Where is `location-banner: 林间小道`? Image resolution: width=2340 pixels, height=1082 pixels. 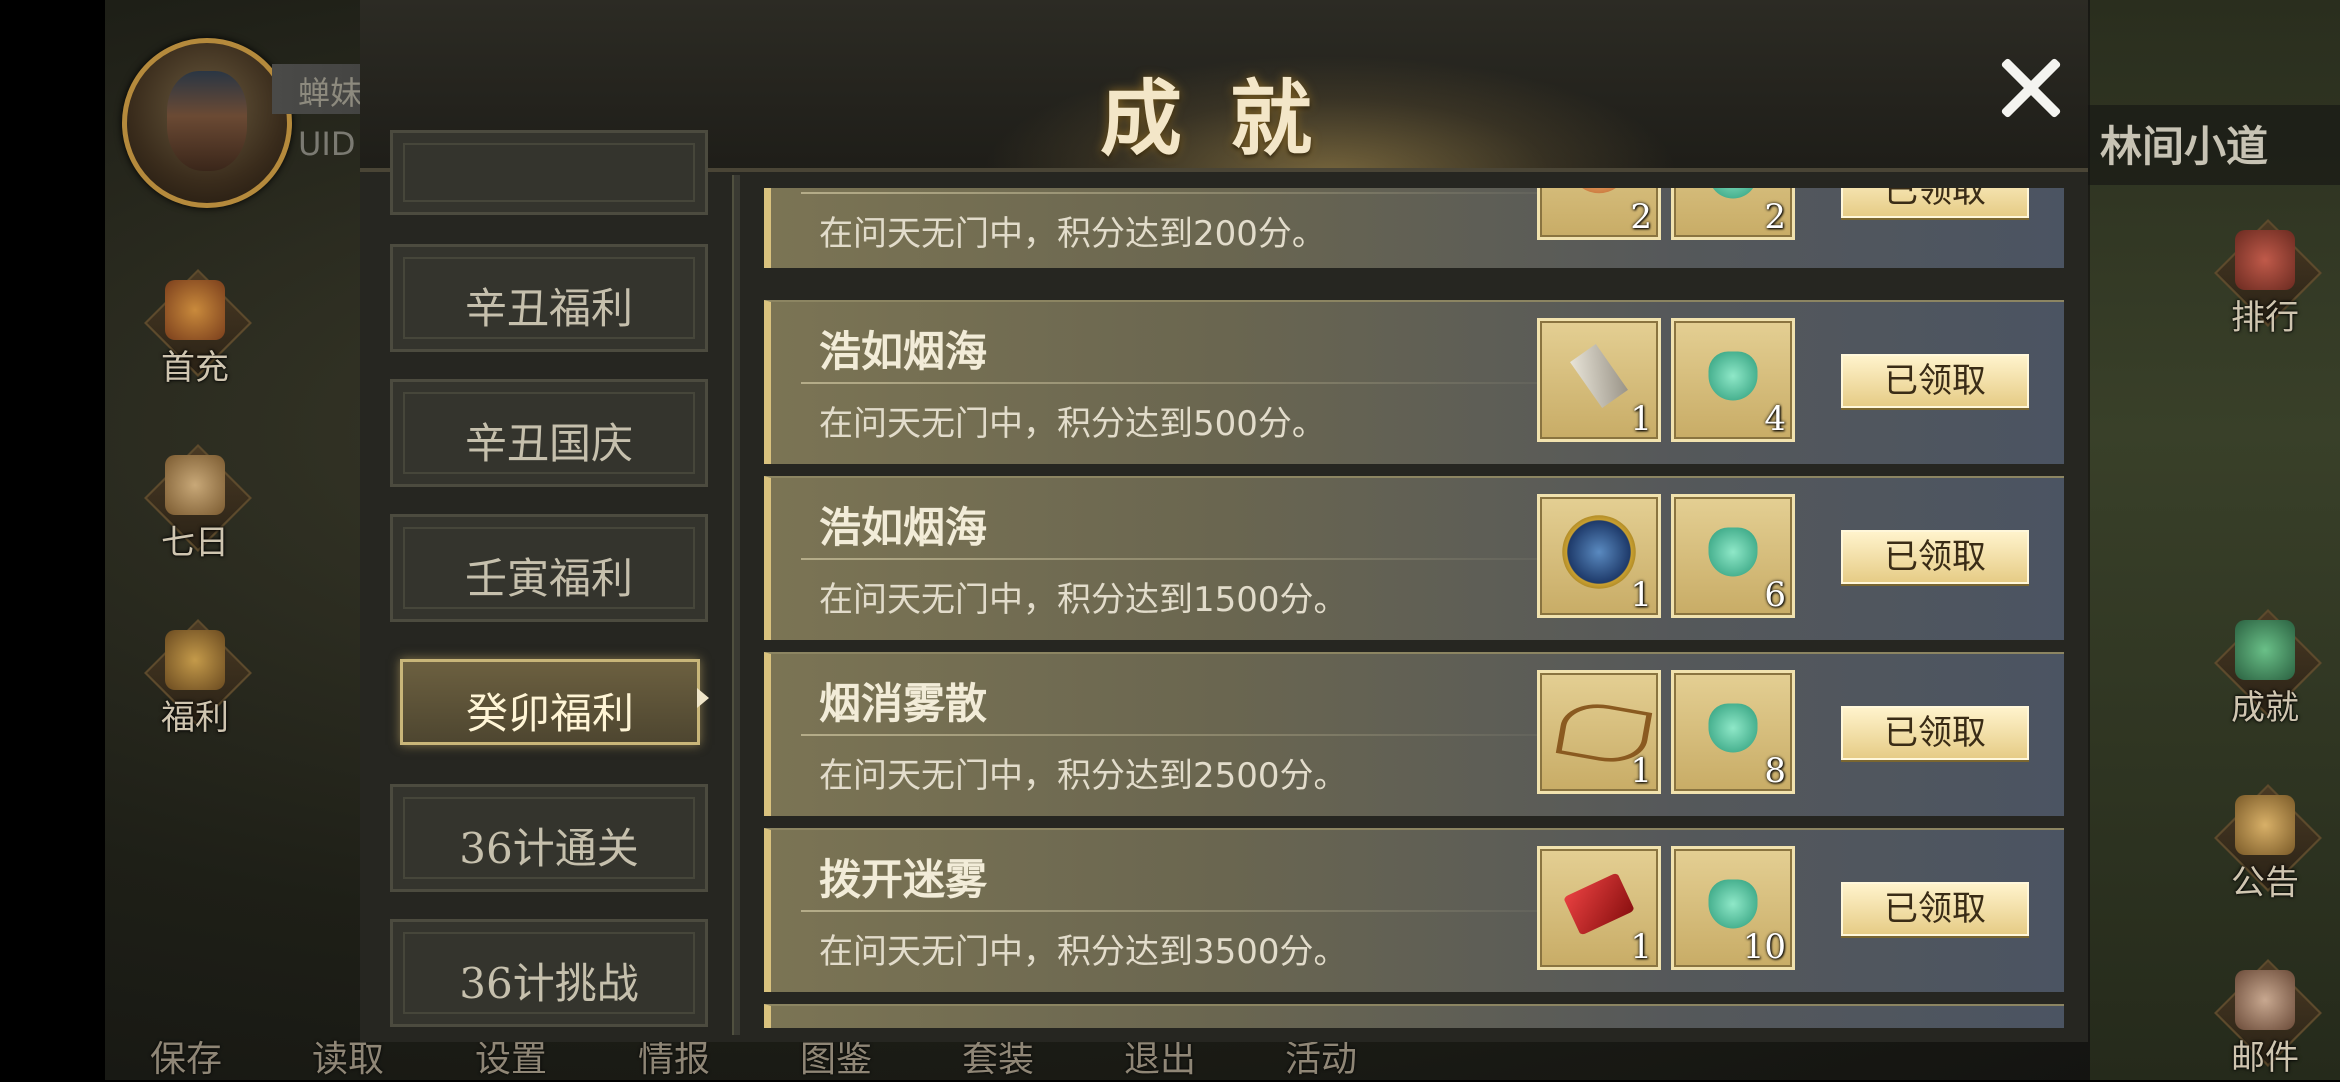 location-banner: 林间小道 is located at coordinates (2212, 145).